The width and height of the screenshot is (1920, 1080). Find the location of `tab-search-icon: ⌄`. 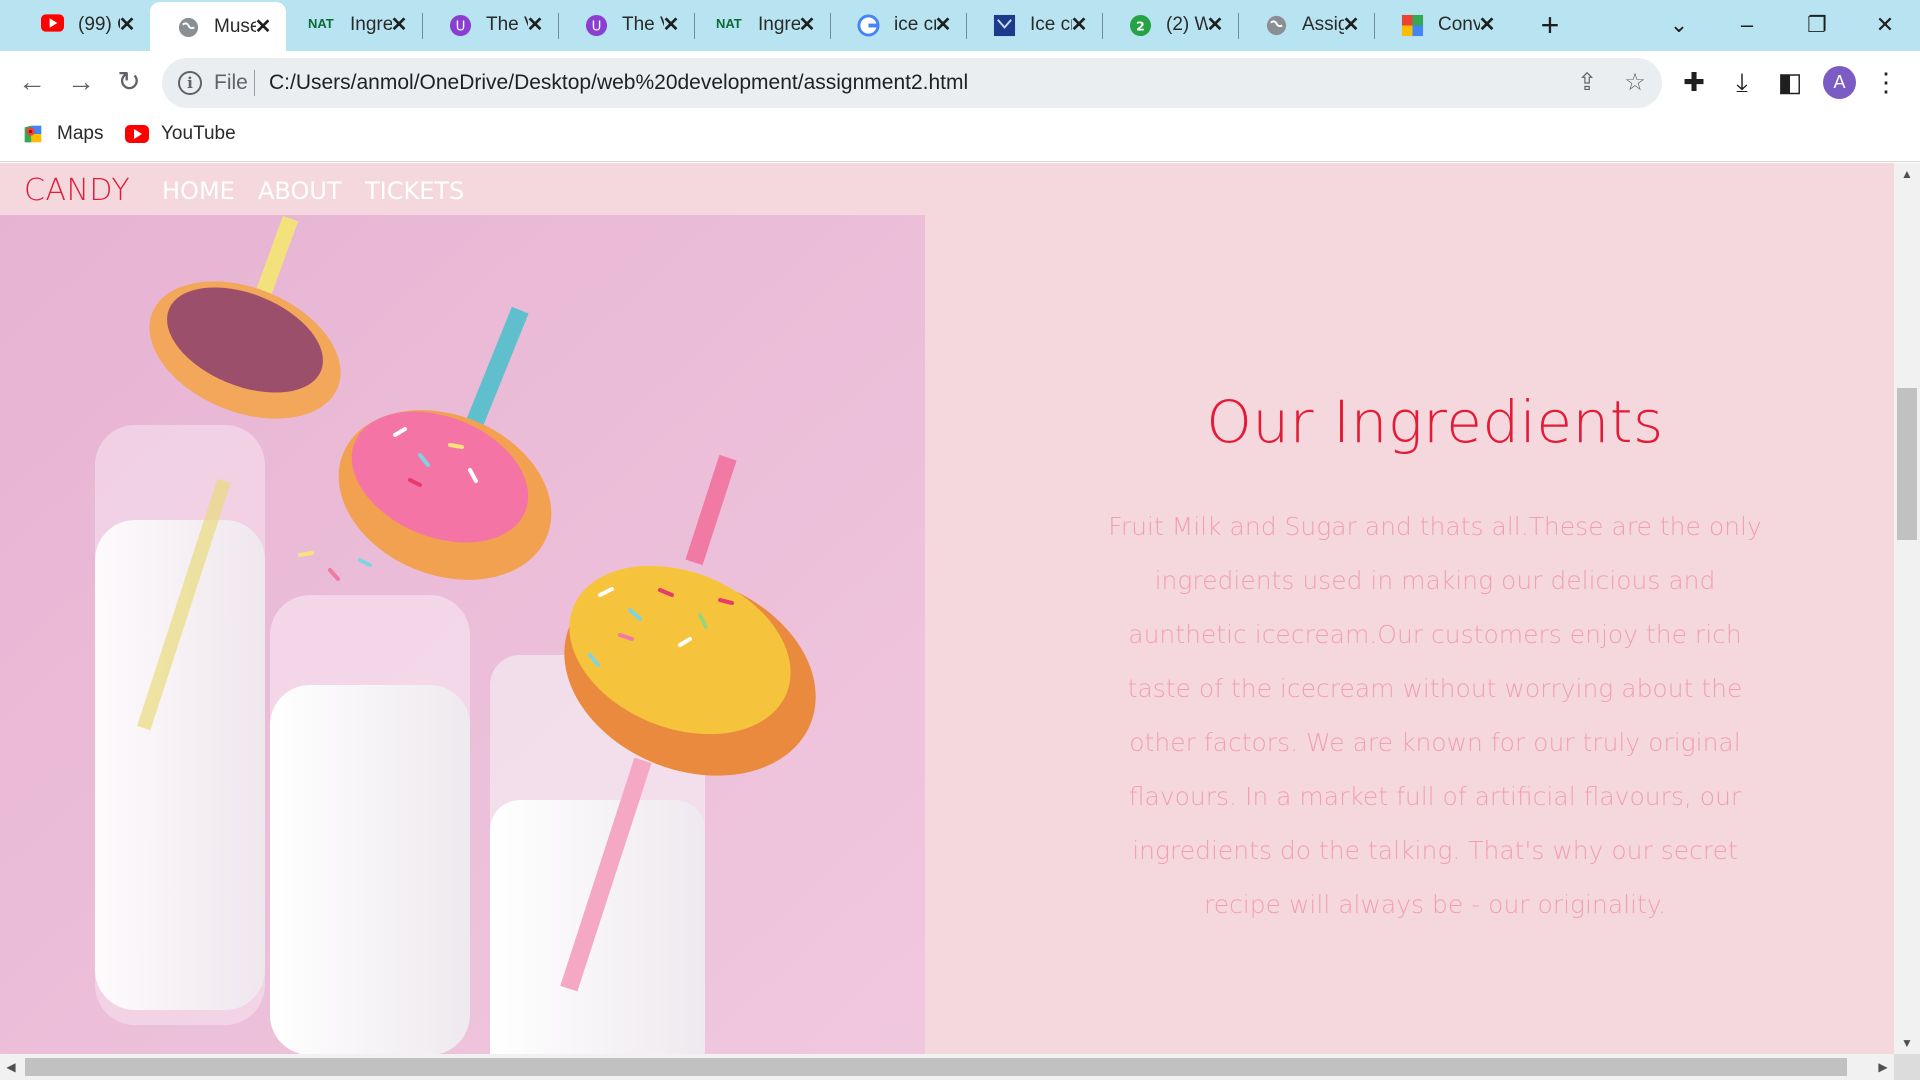

tab-search-icon: ⌄ is located at coordinates (1679, 25).